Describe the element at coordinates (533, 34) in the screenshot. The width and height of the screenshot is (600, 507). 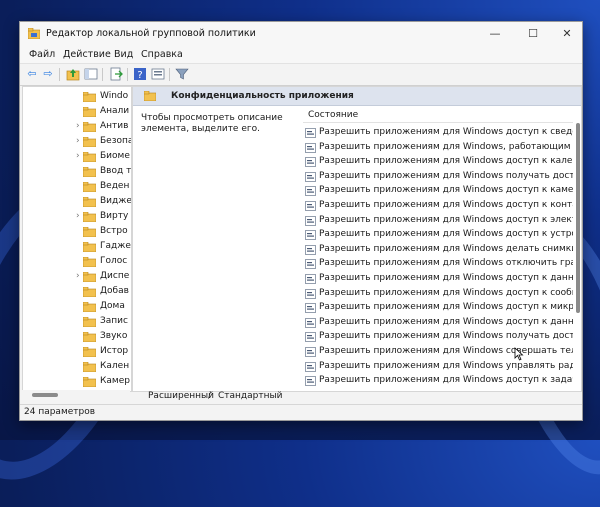
I see `maximize-button: ☐` at that location.